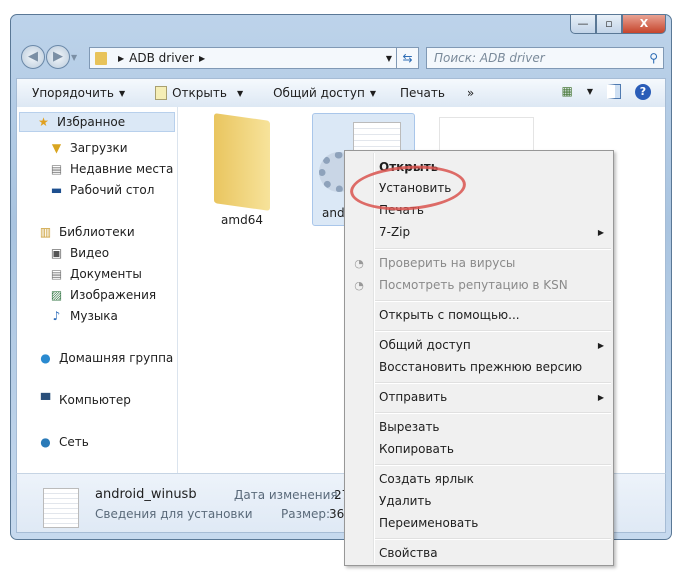 This screenshot has height=586, width=682. I want to click on label: Рабочий стол, so click(112, 190).